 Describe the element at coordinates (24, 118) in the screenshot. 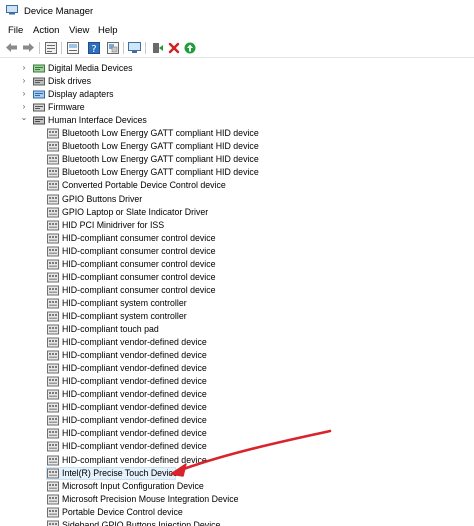

I see `chevron-down-icon: ⌄` at that location.